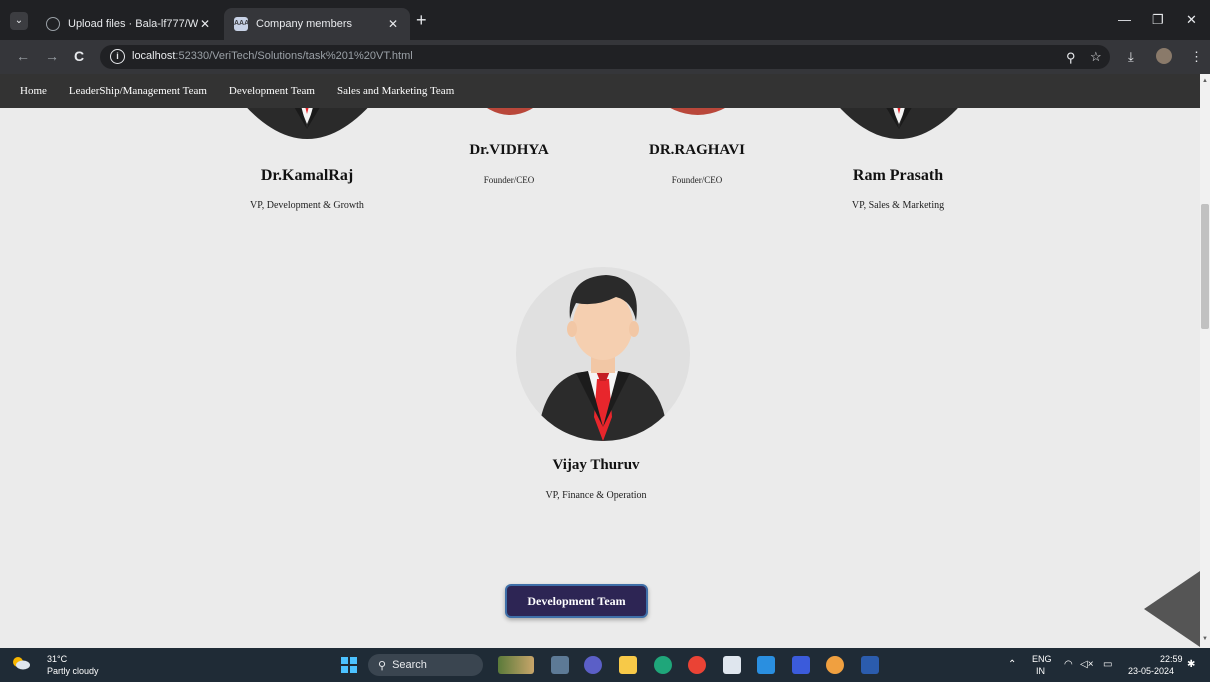  Describe the element at coordinates (241, 24) in the screenshot. I see `site-favicon-icon: AAA` at that location.